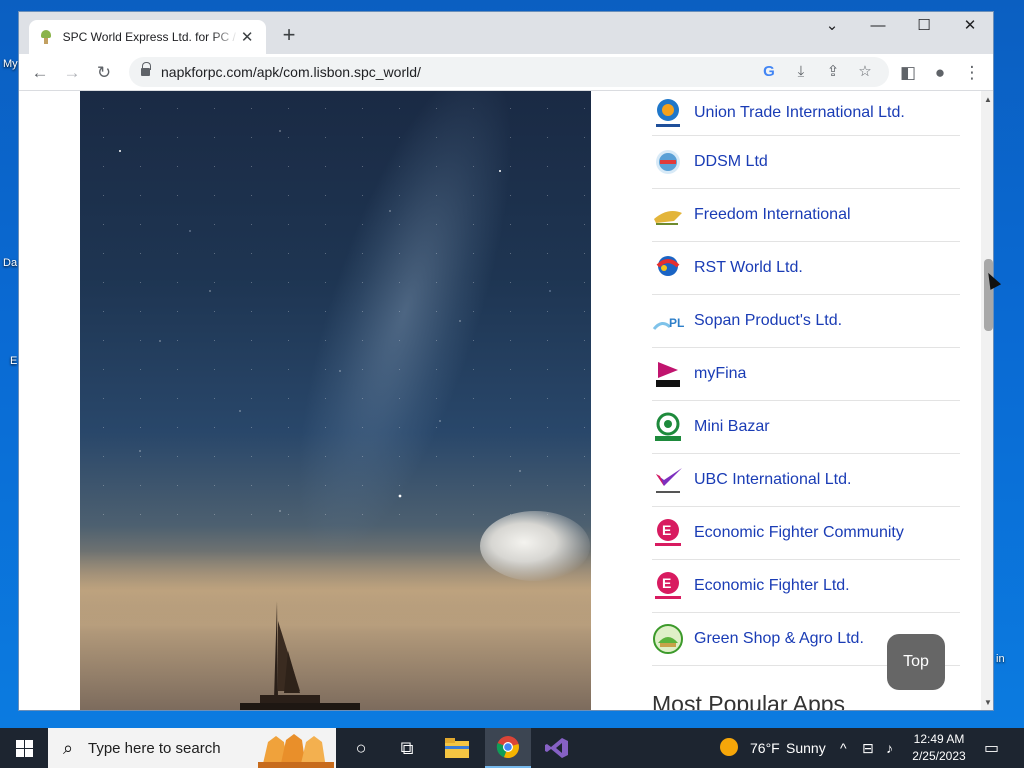 This screenshot has height=768, width=1024. I want to click on company-link: Freedom International, so click(772, 215).